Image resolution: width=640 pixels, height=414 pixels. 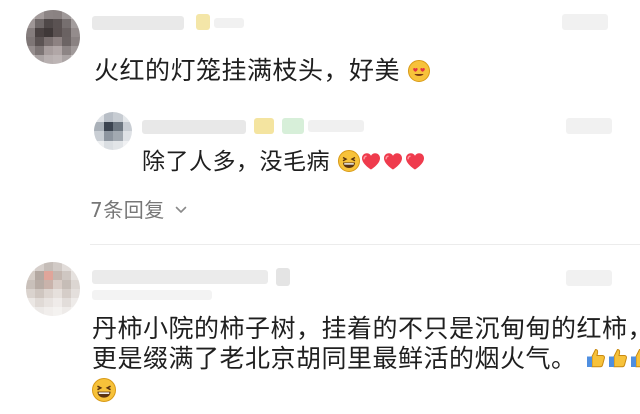 I want to click on comment-text-line-2: 更是缀满了老北京胡同里最鲜活的烟火气。, so click(x=366, y=358).